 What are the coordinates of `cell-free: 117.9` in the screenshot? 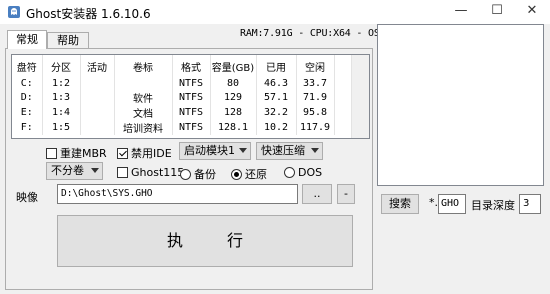 It's located at (315, 127).